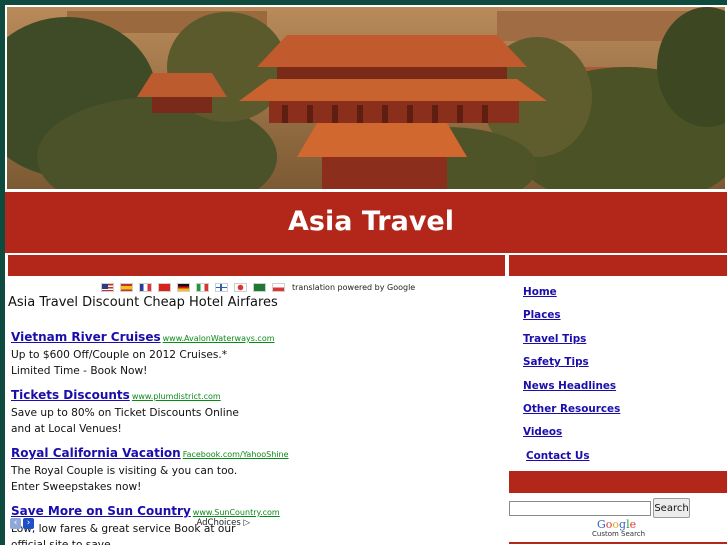  Describe the element at coordinates (554, 339) in the screenshot. I see `nav-link-travel-tips: Travel Tips` at that location.